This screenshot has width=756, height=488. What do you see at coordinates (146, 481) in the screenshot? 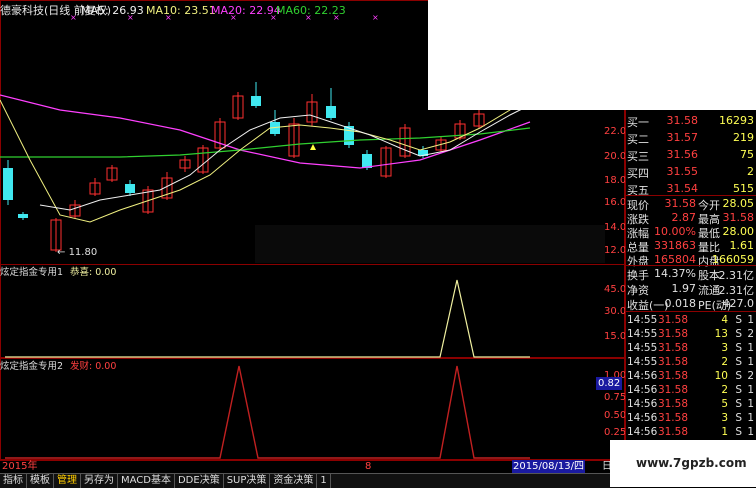
I see `bottom-tab-4: MACD基本` at bounding box center [146, 481].